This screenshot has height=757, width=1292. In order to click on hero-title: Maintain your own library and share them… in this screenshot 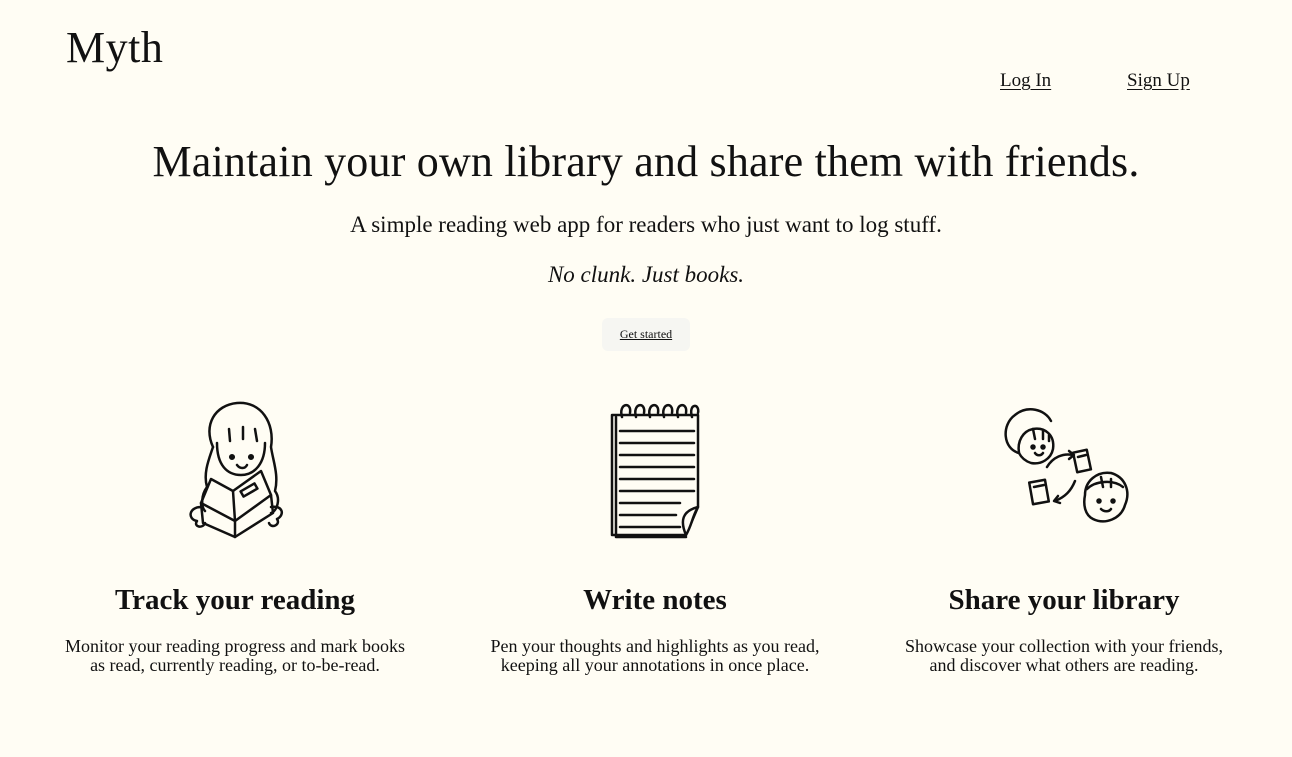, I will do `click(646, 161)`.